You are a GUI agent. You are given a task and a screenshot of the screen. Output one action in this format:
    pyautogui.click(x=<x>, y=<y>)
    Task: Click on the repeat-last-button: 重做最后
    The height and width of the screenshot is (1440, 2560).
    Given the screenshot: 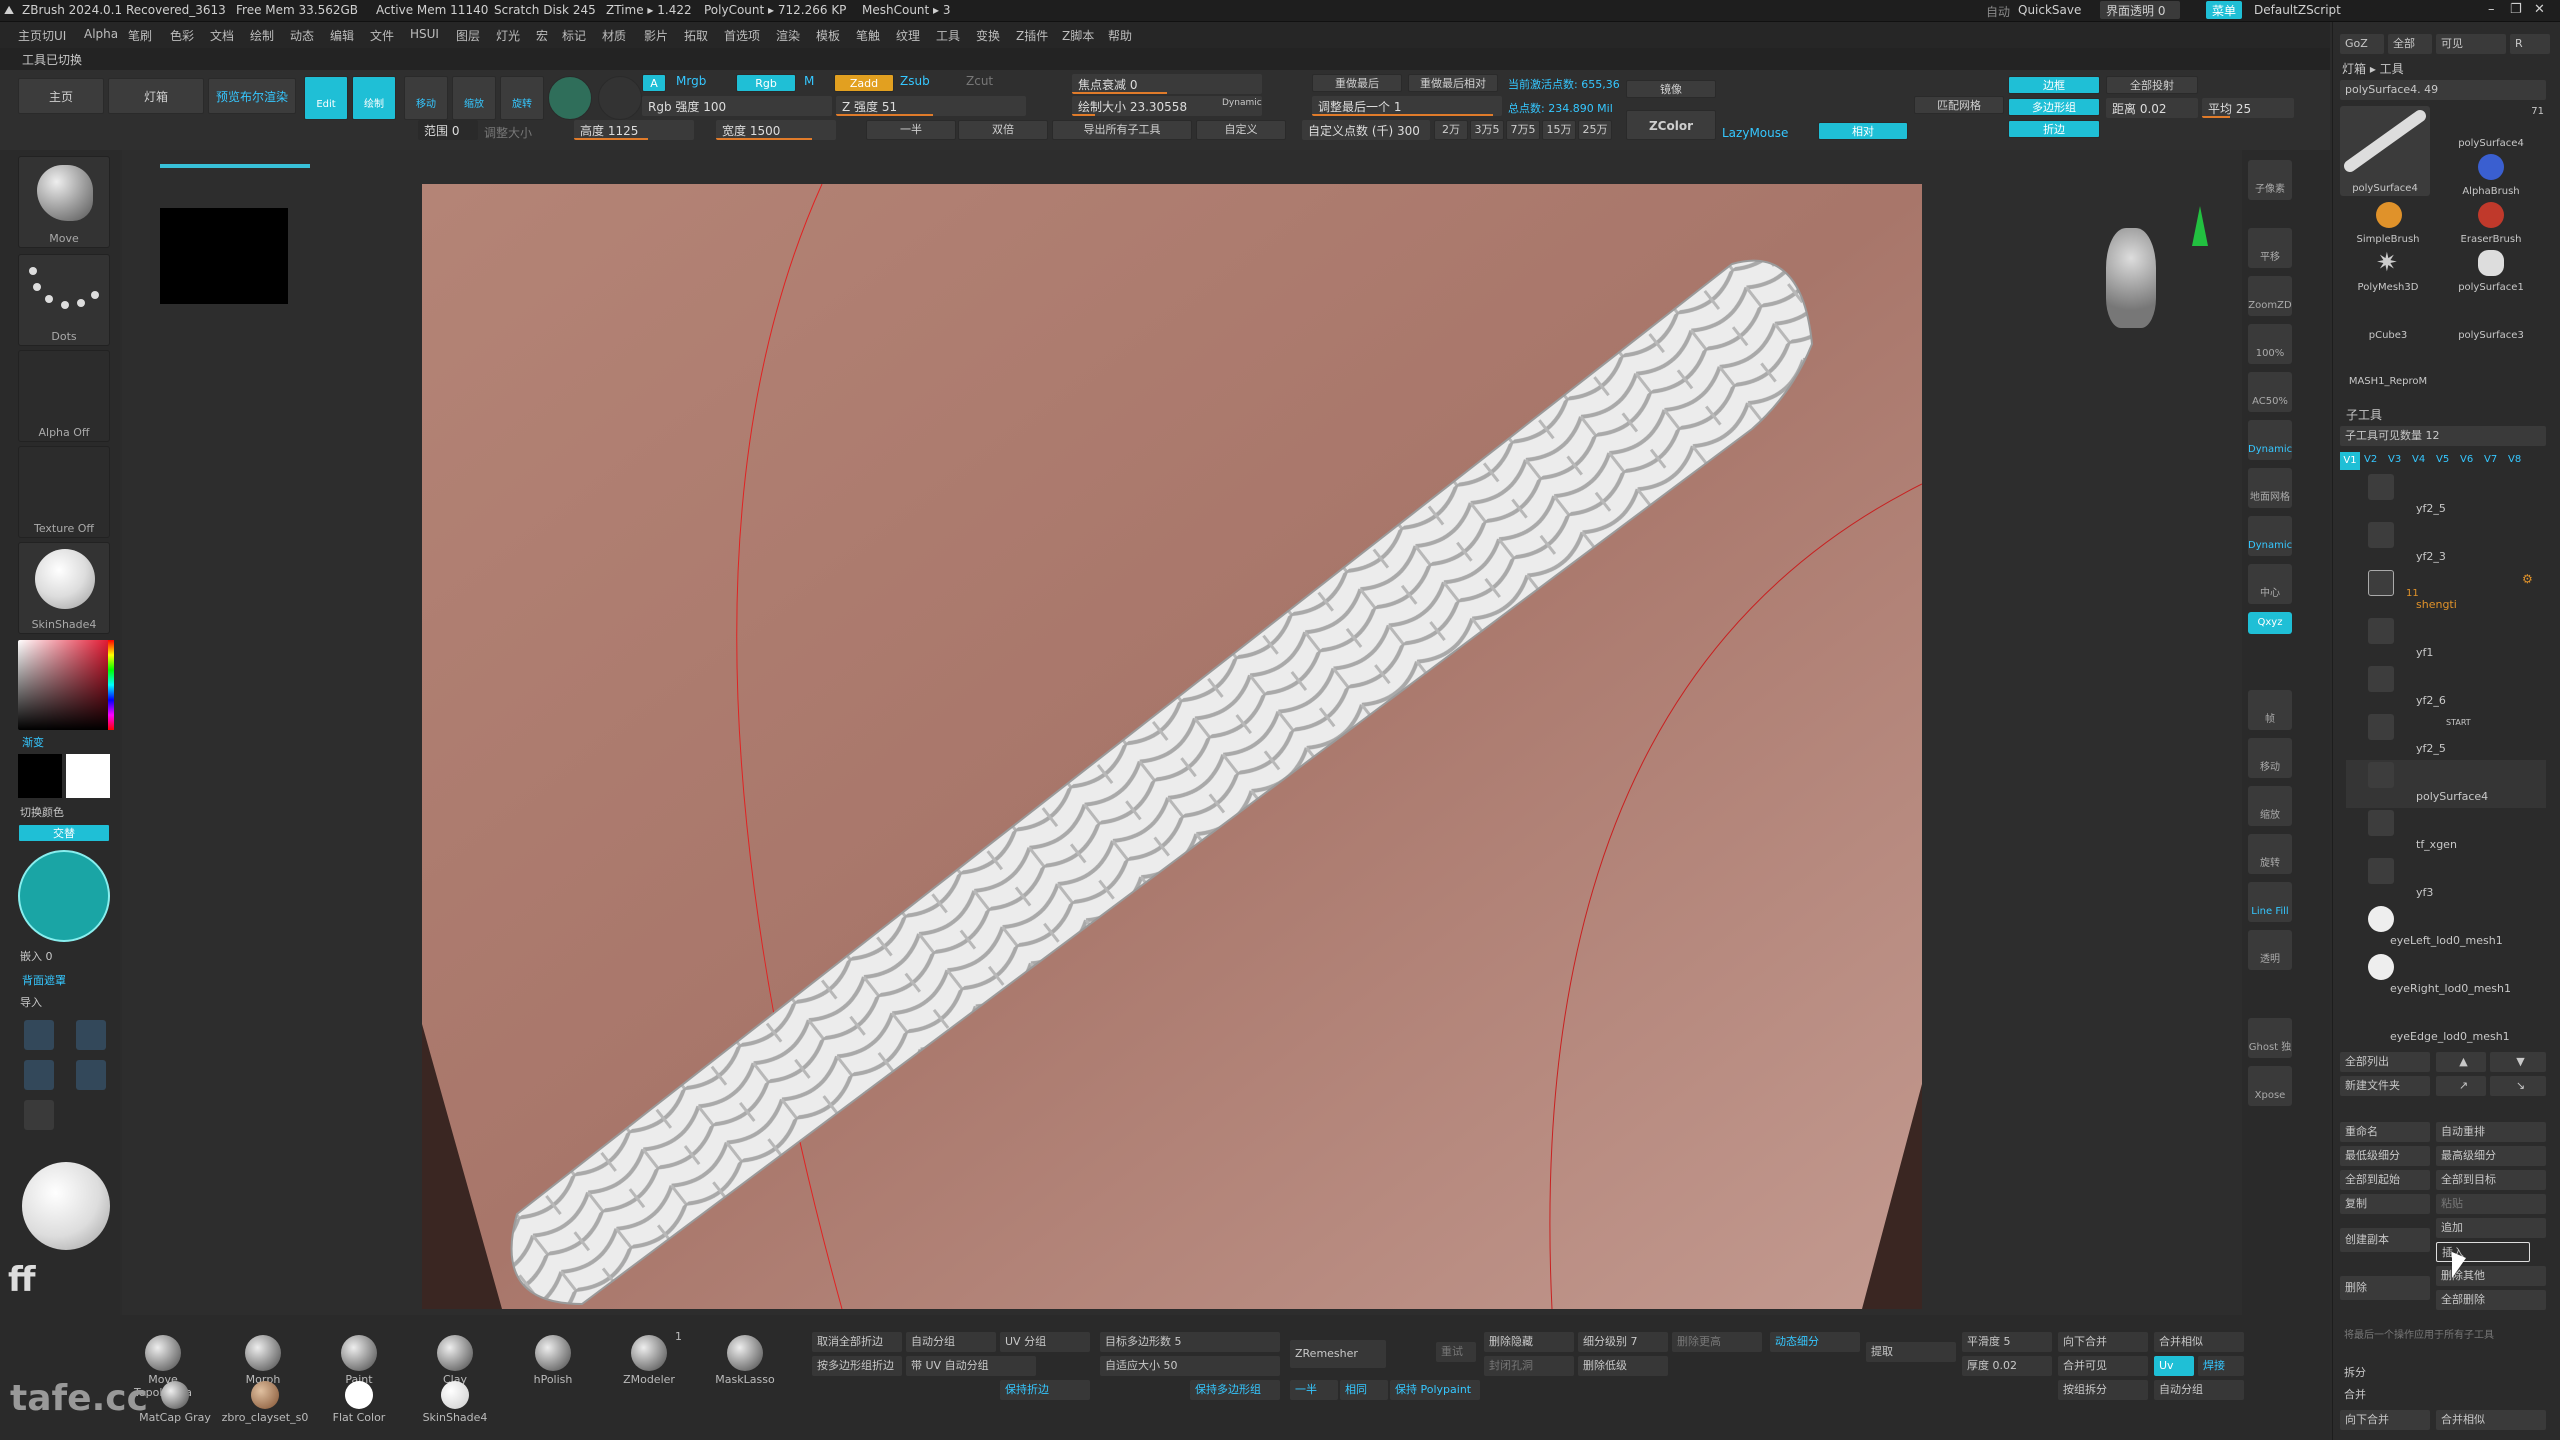 What is the action you would take?
    pyautogui.click(x=1357, y=83)
    